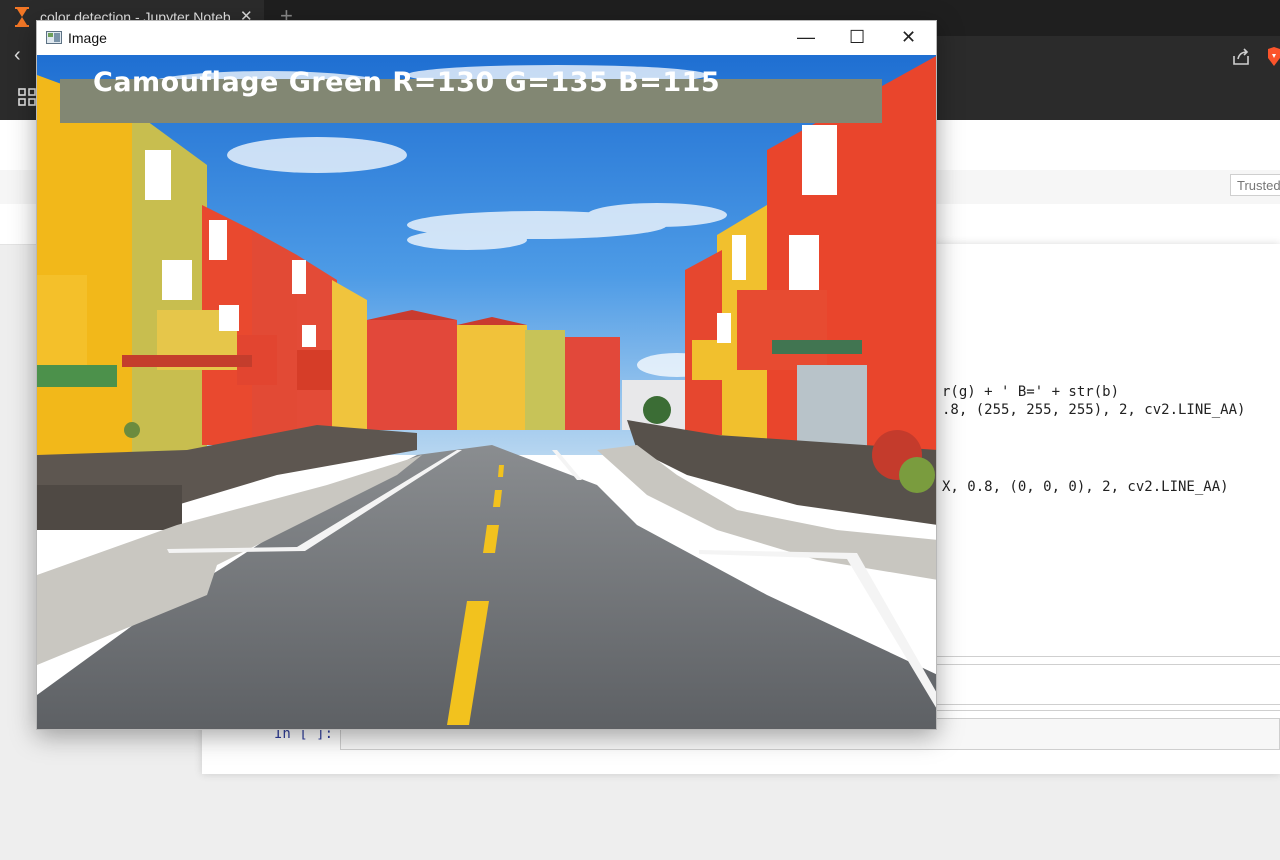 The image size is (1280, 860). I want to click on window-title: Image, so click(87, 38).